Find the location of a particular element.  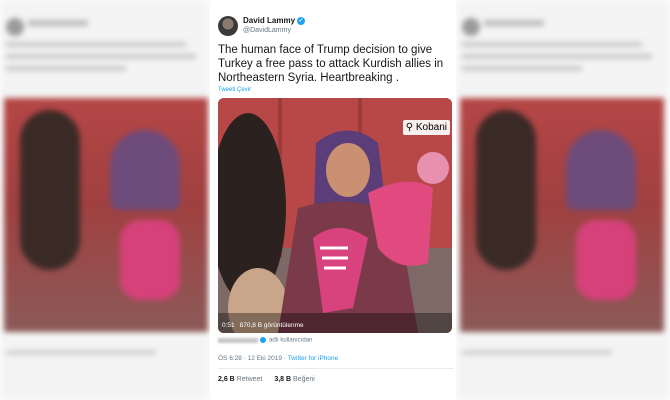

divider is located at coordinates (336, 368).